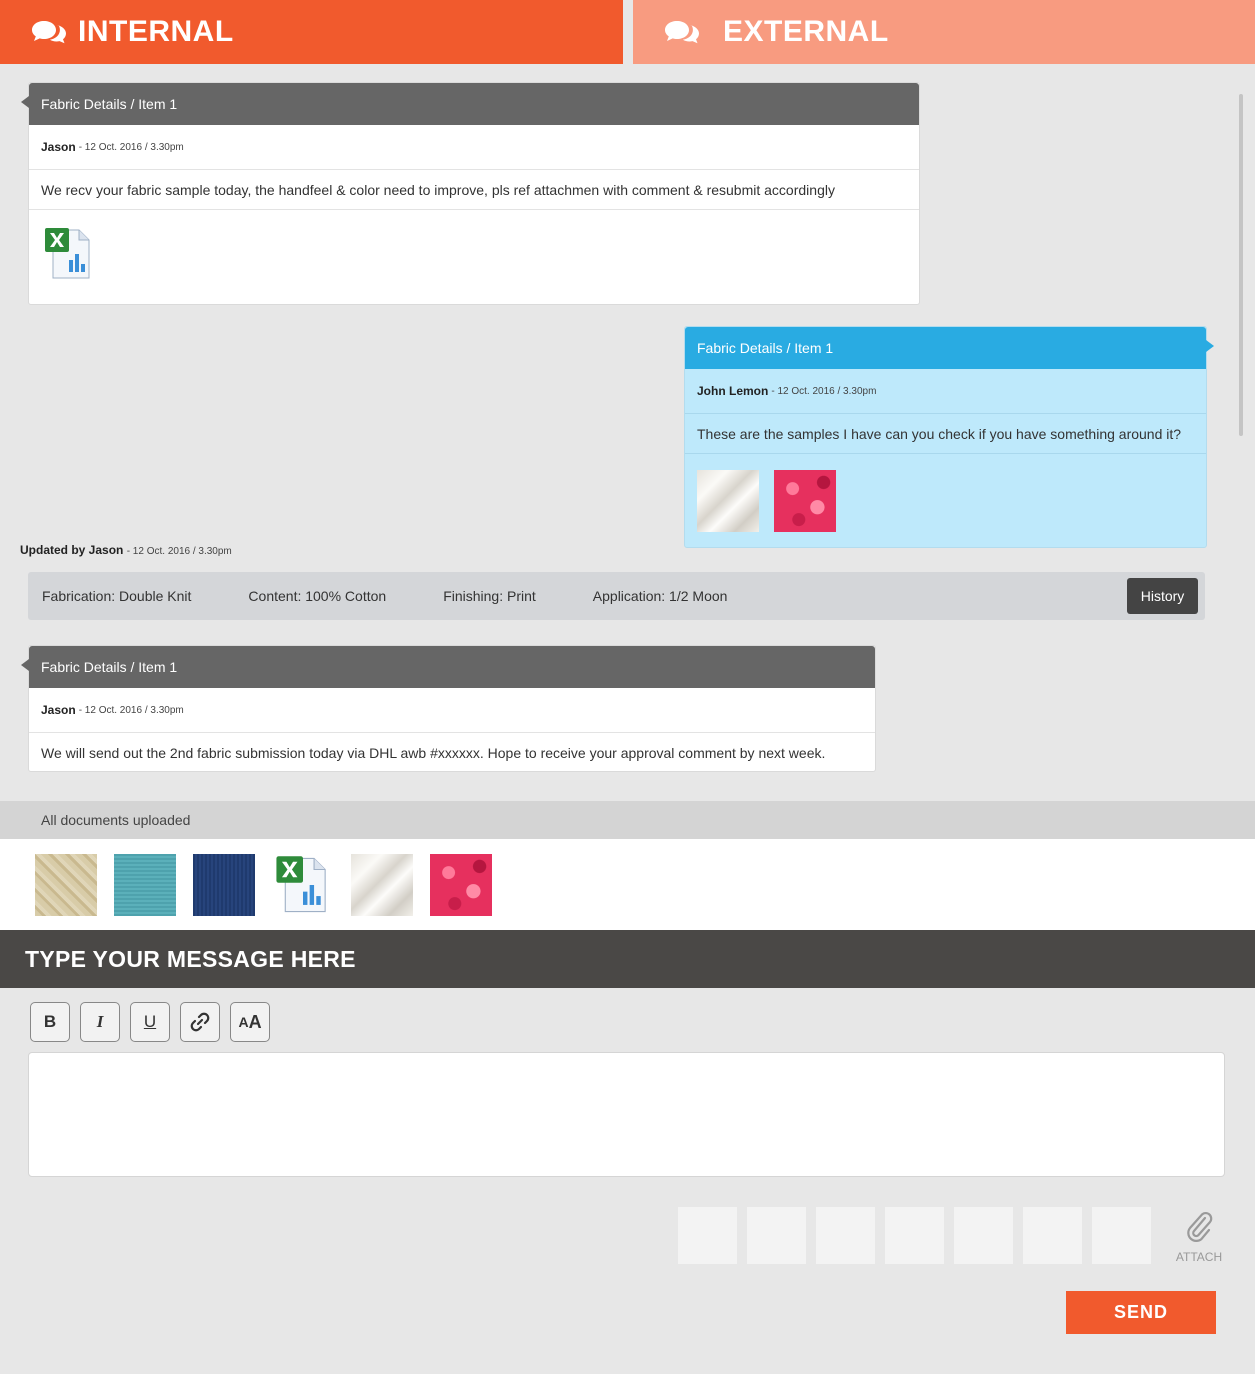 The width and height of the screenshot is (1255, 1374). Describe the element at coordinates (627, 959) in the screenshot. I see `composer-heading: TYPE YOUR MESSAGE HERE` at that location.